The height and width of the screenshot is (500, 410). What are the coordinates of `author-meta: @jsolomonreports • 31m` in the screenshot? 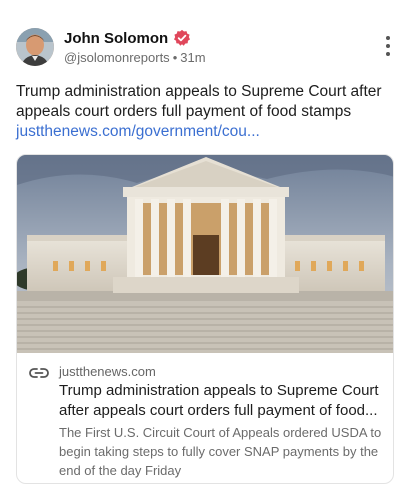 It's located at (135, 57).